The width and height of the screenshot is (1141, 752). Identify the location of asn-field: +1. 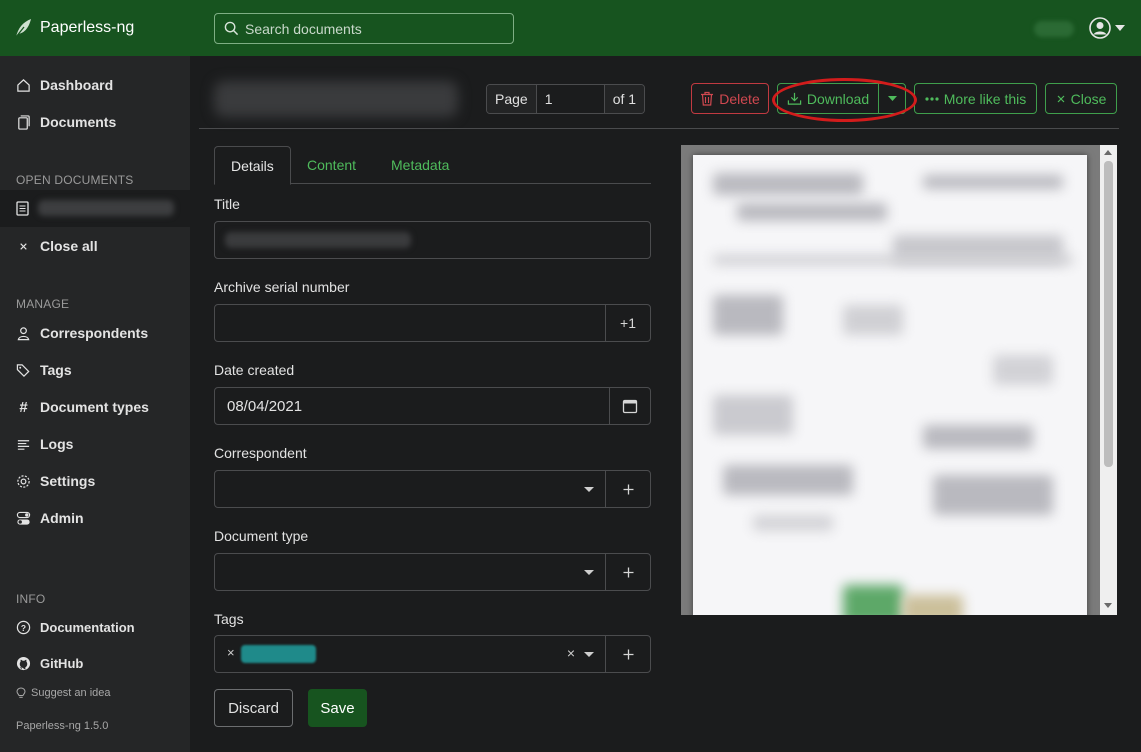
(432, 323).